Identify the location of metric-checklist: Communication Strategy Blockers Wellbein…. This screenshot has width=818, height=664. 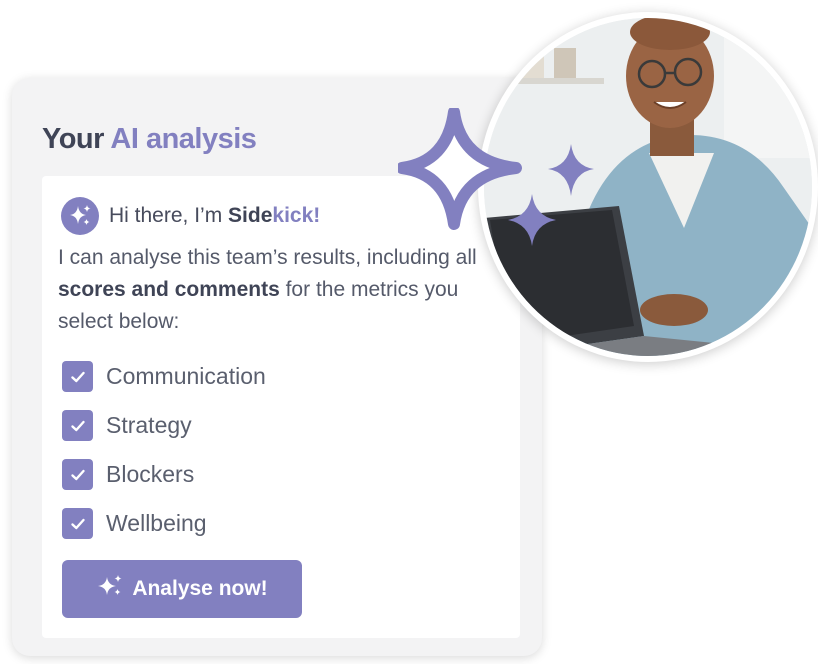
(164, 450).